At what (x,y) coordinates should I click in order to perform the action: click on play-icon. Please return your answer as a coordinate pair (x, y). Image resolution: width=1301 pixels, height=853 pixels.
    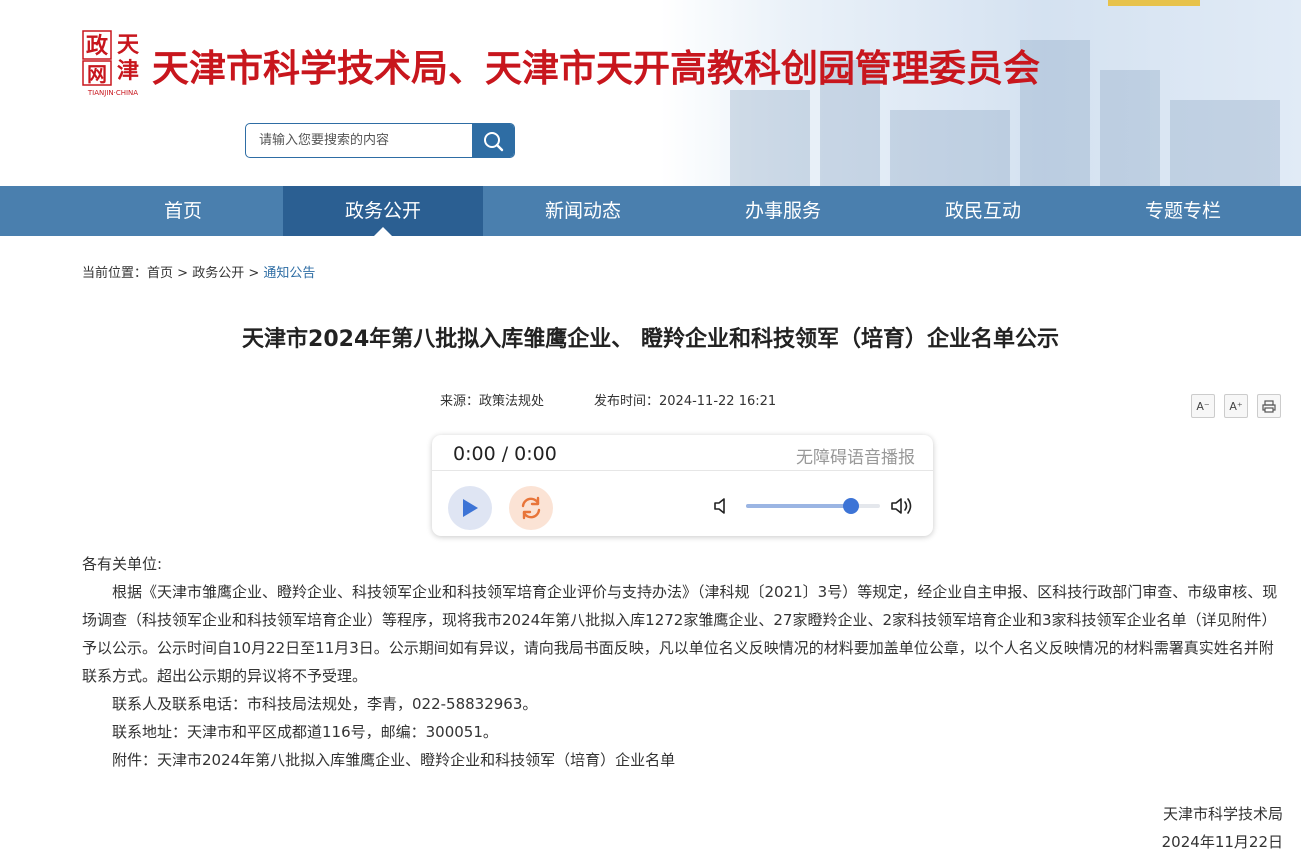
    Looking at the image, I should click on (470, 508).